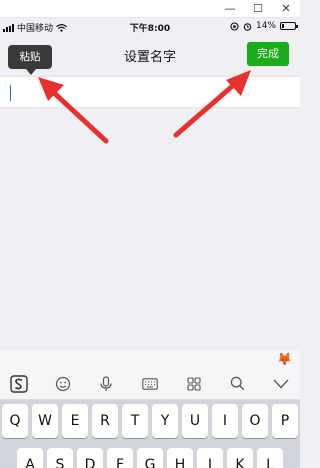 Image resolution: width=320 pixels, height=468 pixels. What do you see at coordinates (90, 458) in the screenshot?
I see `key-d: D` at bounding box center [90, 458].